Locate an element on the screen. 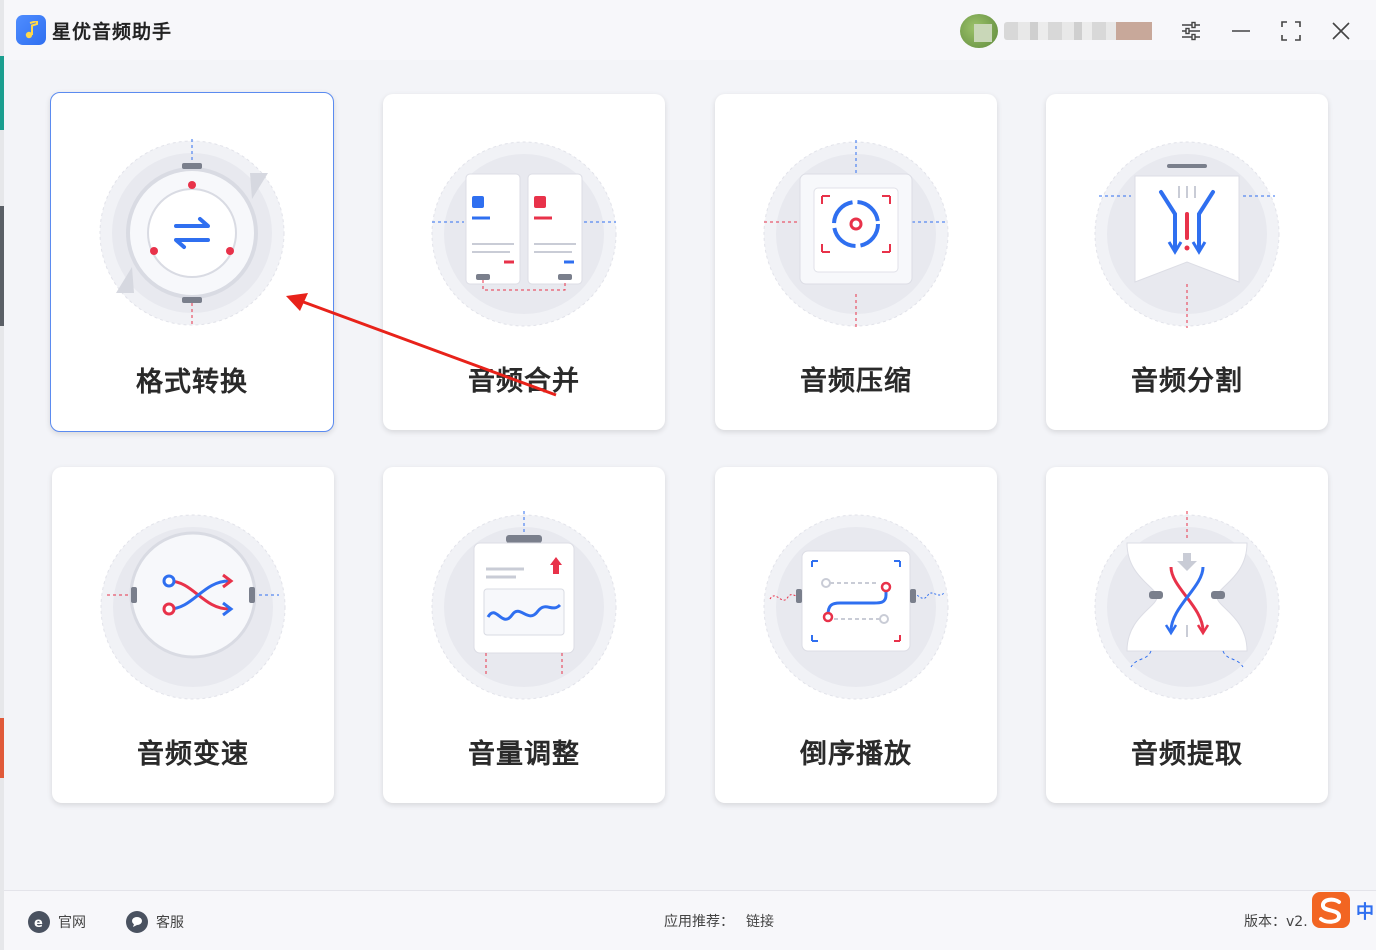  feature-label: 音量调整 is located at coordinates (524, 754).